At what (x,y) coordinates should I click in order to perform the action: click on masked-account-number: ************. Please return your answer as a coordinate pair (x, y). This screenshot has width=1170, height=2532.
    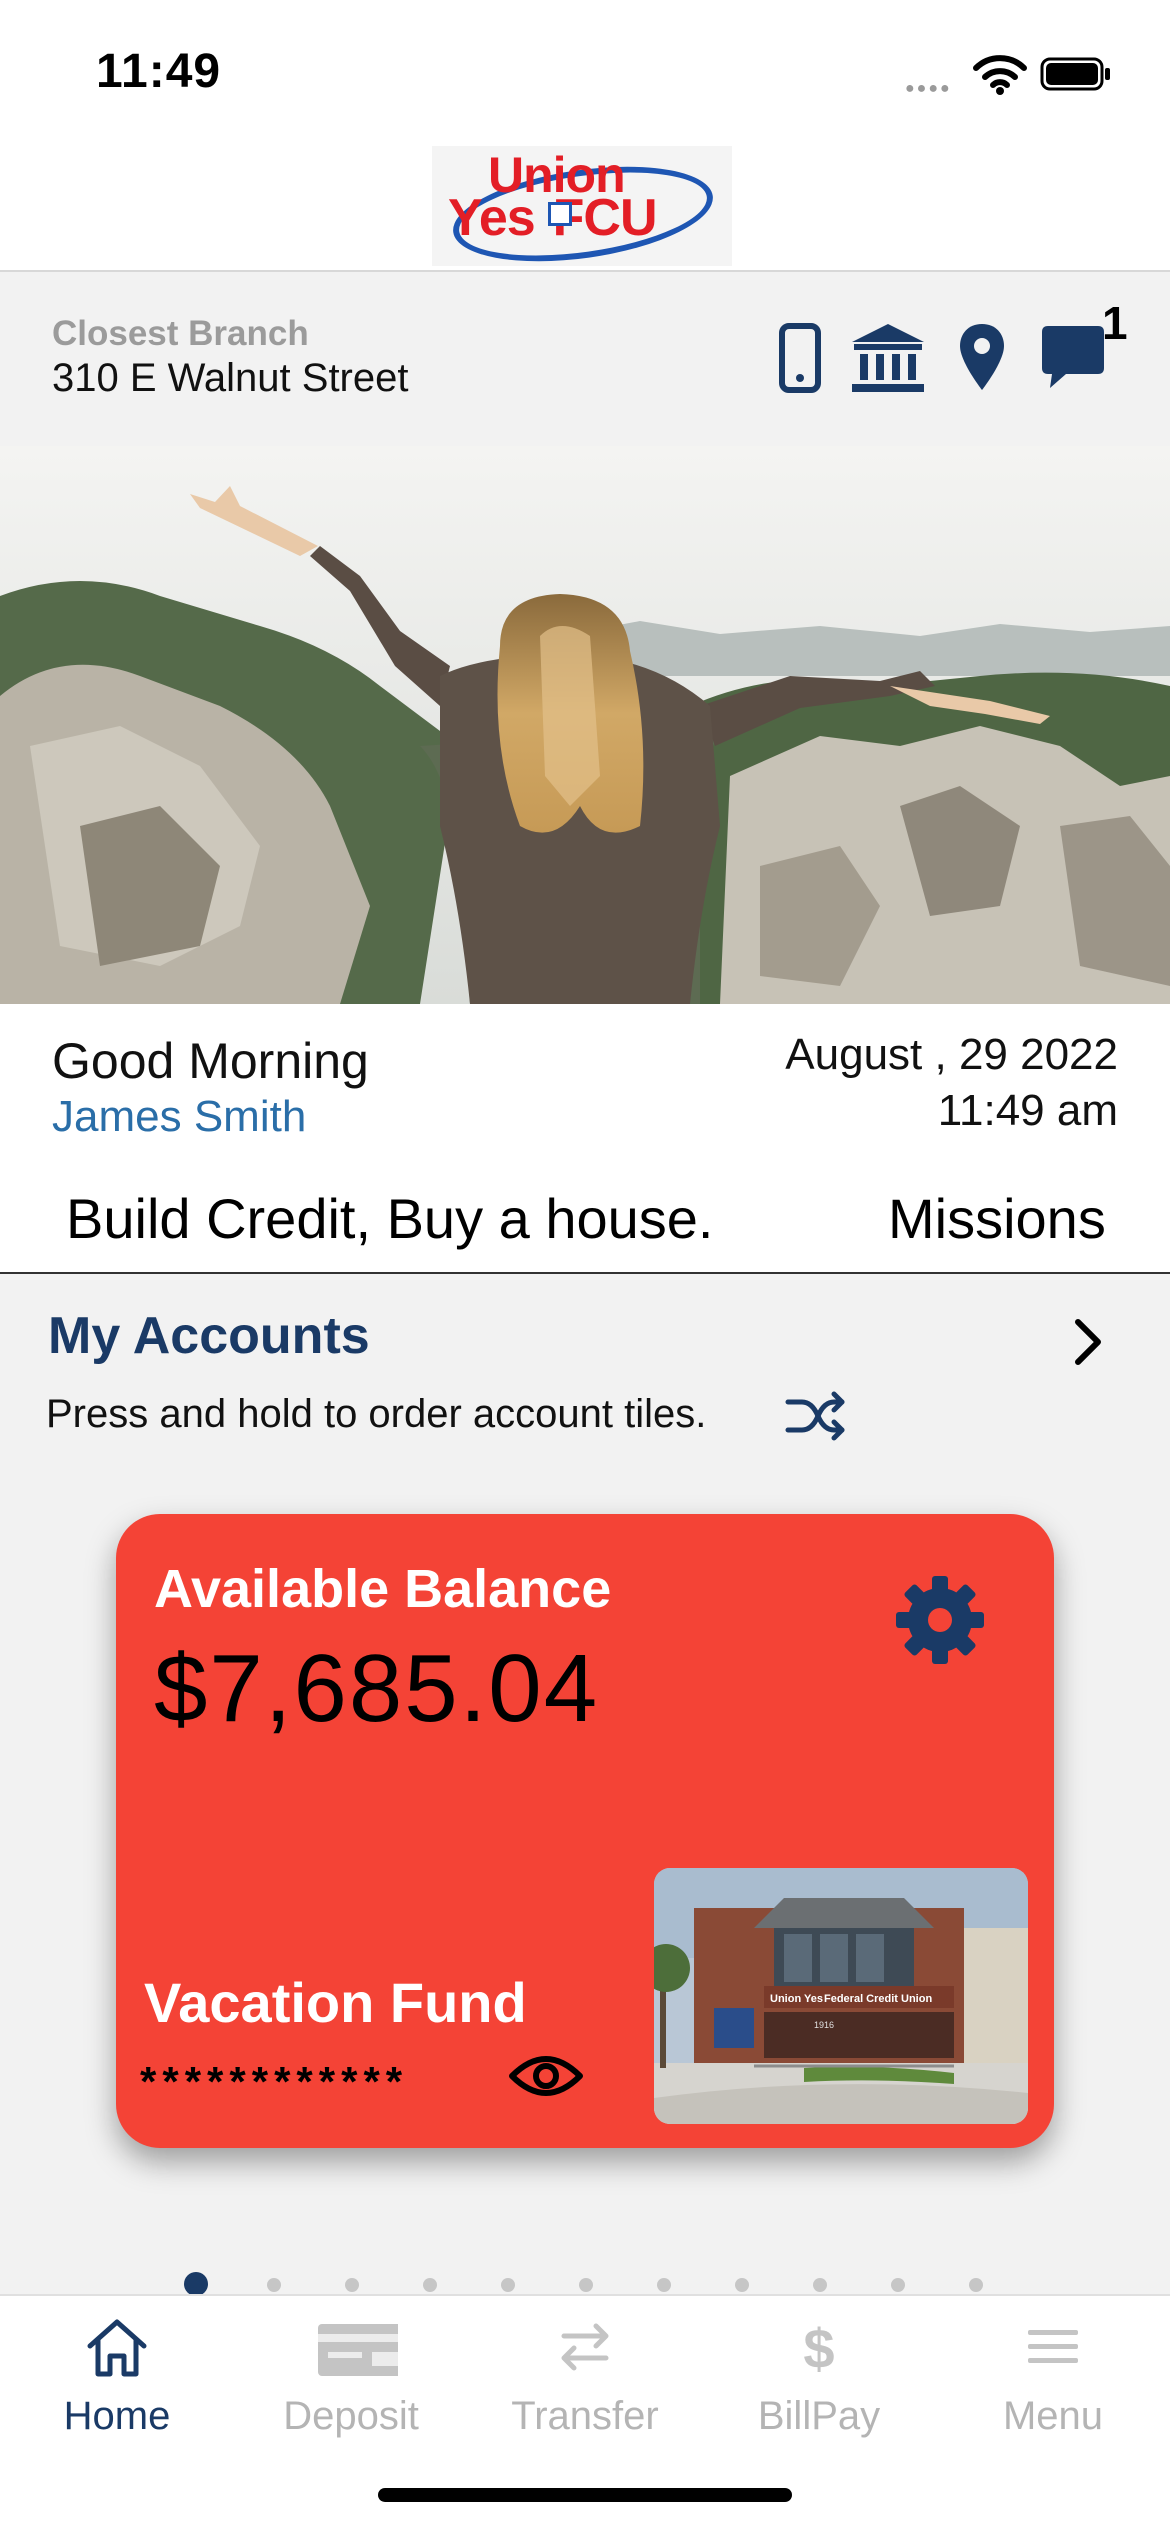
    Looking at the image, I should click on (274, 2081).